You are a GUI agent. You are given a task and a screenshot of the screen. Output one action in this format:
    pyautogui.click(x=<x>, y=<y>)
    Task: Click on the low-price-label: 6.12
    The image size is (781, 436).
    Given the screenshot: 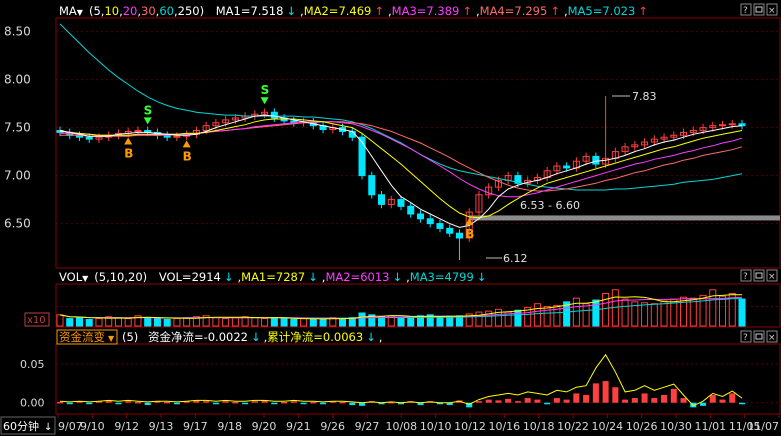 What is the action you would take?
    pyautogui.click(x=515, y=258)
    